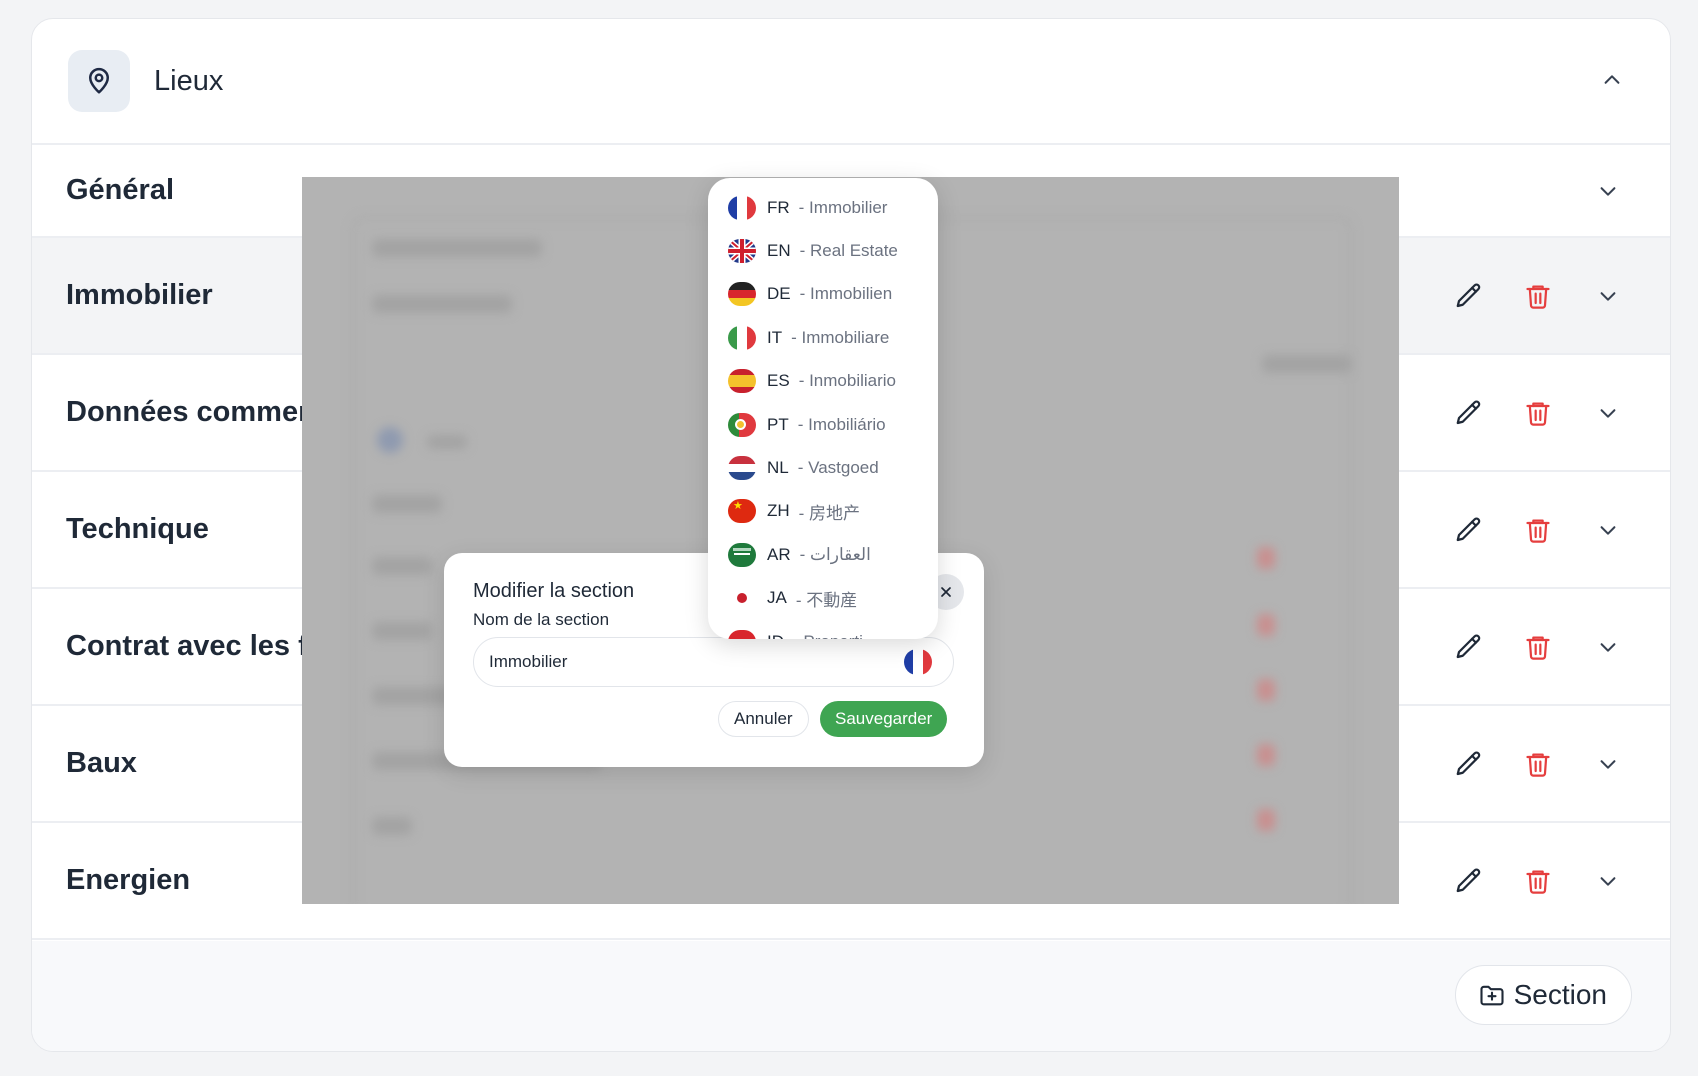 The image size is (1698, 1076). What do you see at coordinates (829, 513) in the screenshot?
I see `language-translation: - 房地产` at bounding box center [829, 513].